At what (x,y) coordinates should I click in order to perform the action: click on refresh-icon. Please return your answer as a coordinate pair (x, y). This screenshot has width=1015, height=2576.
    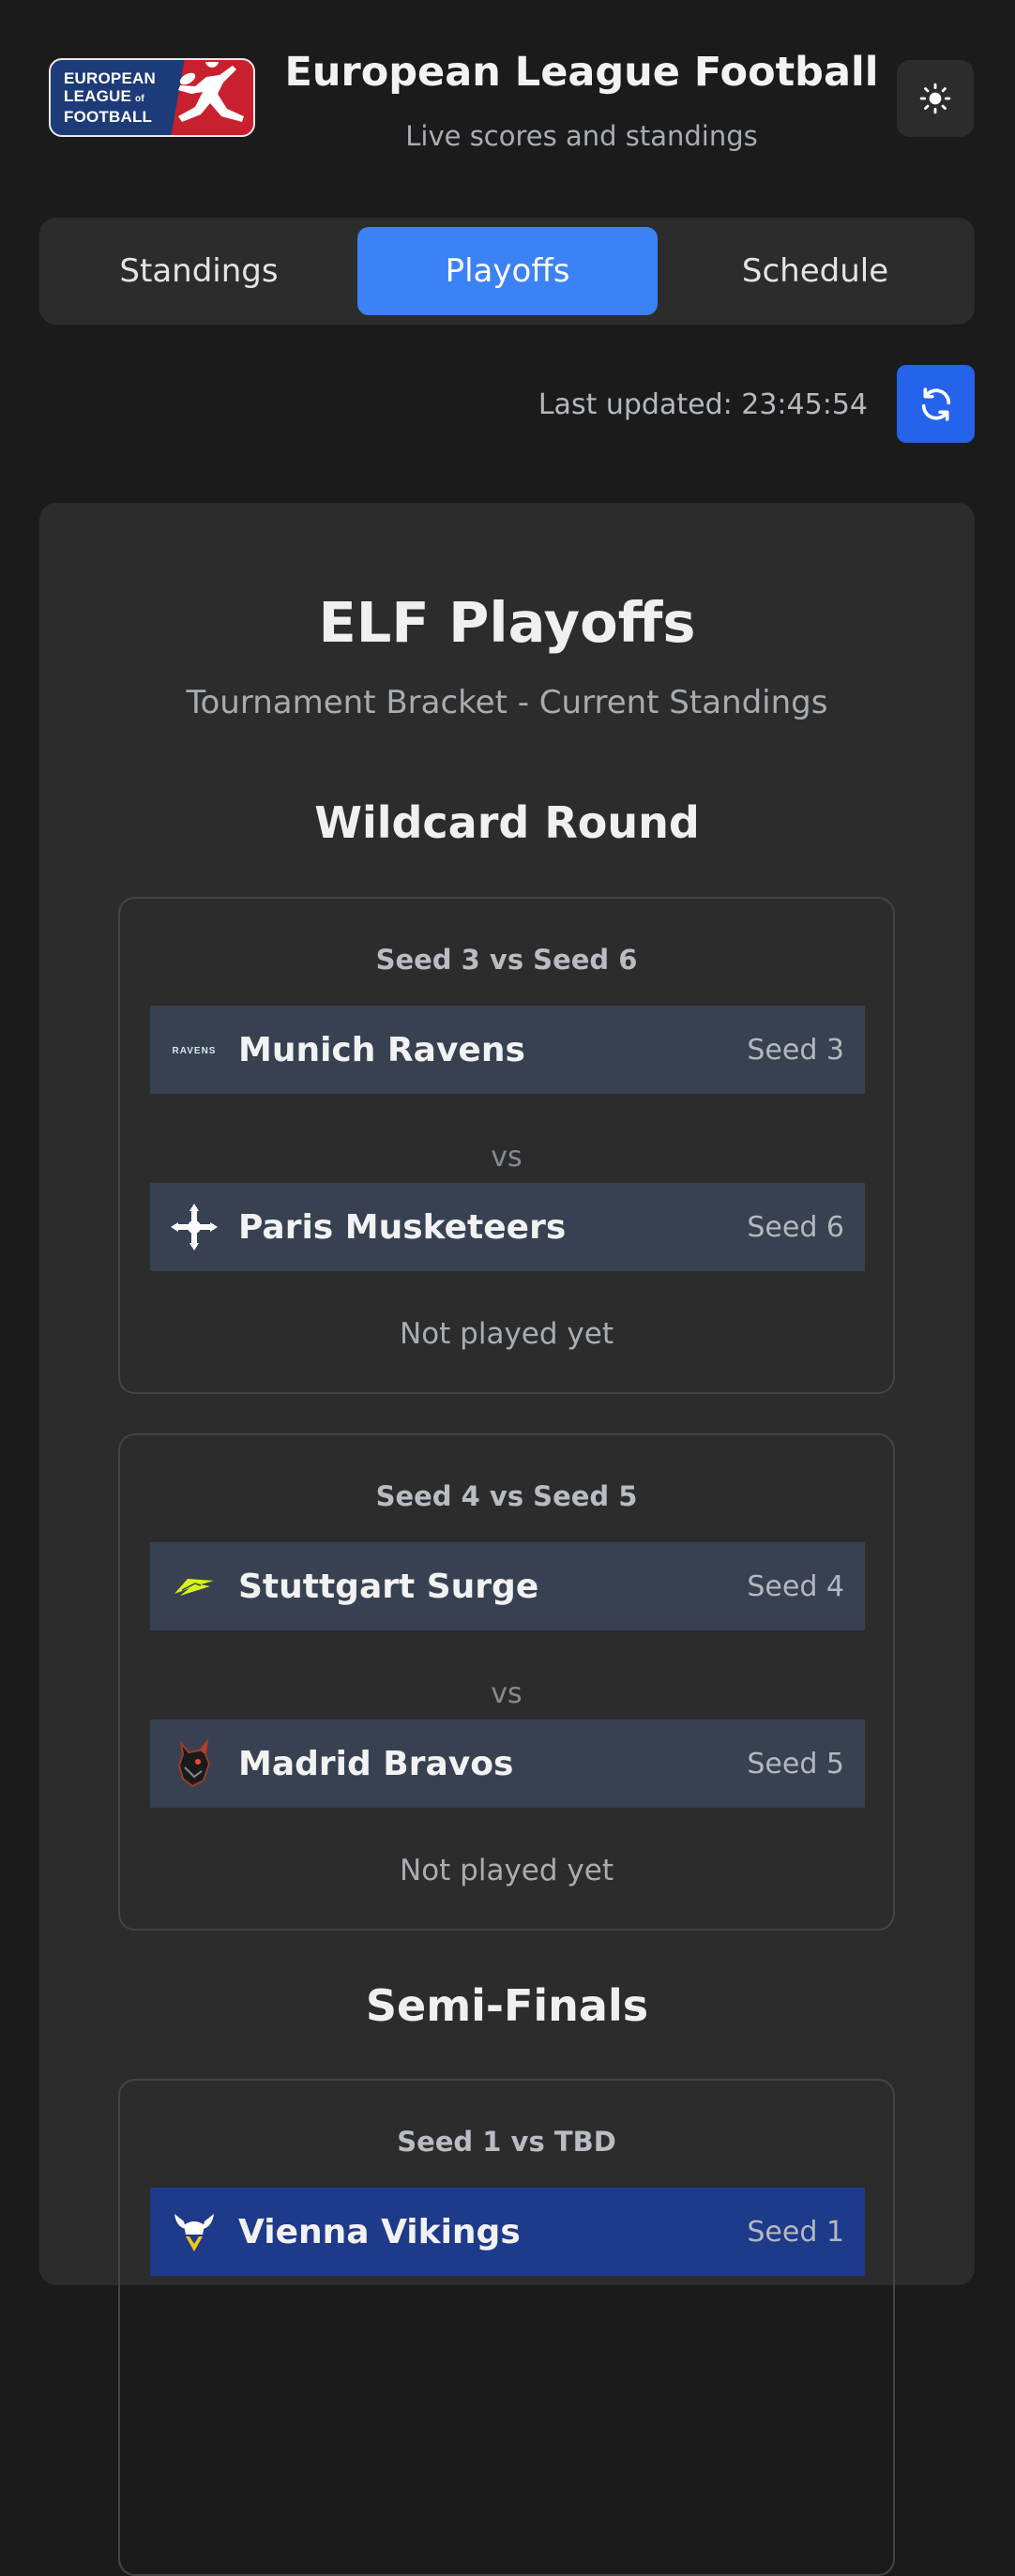
    Looking at the image, I should click on (935, 404).